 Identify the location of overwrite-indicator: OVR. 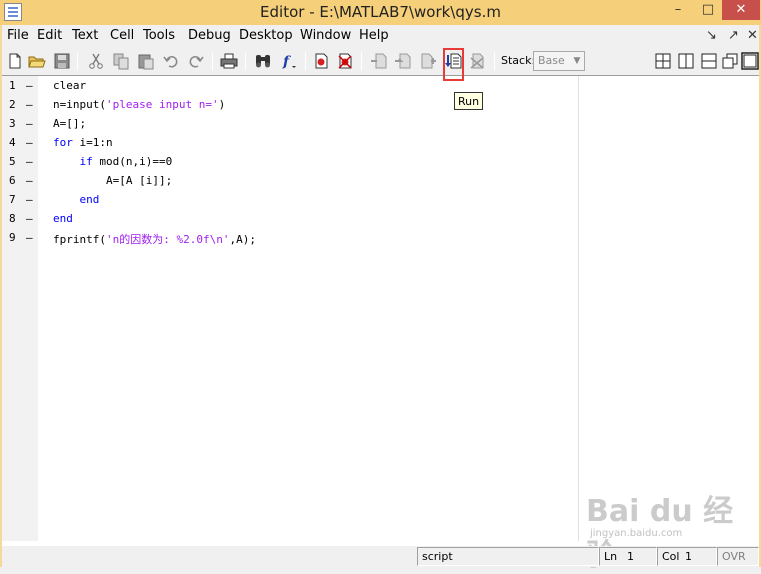
(738, 556).